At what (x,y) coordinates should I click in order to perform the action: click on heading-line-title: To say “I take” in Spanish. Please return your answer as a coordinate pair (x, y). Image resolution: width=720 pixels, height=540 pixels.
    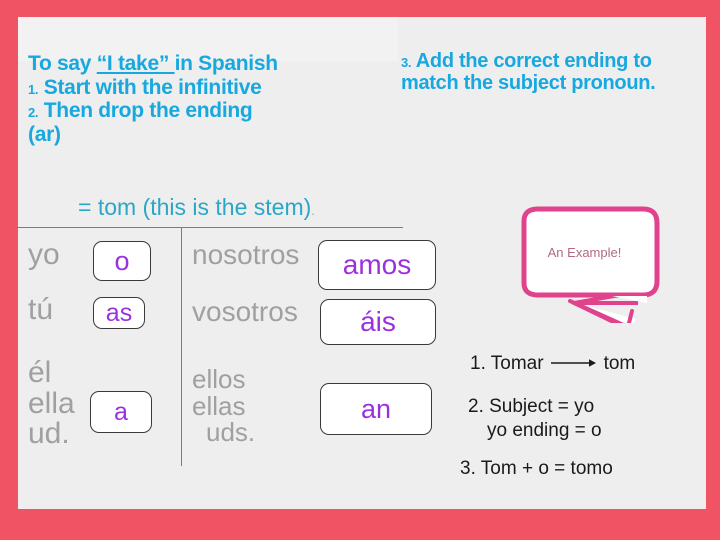
    Looking at the image, I should click on (214, 64).